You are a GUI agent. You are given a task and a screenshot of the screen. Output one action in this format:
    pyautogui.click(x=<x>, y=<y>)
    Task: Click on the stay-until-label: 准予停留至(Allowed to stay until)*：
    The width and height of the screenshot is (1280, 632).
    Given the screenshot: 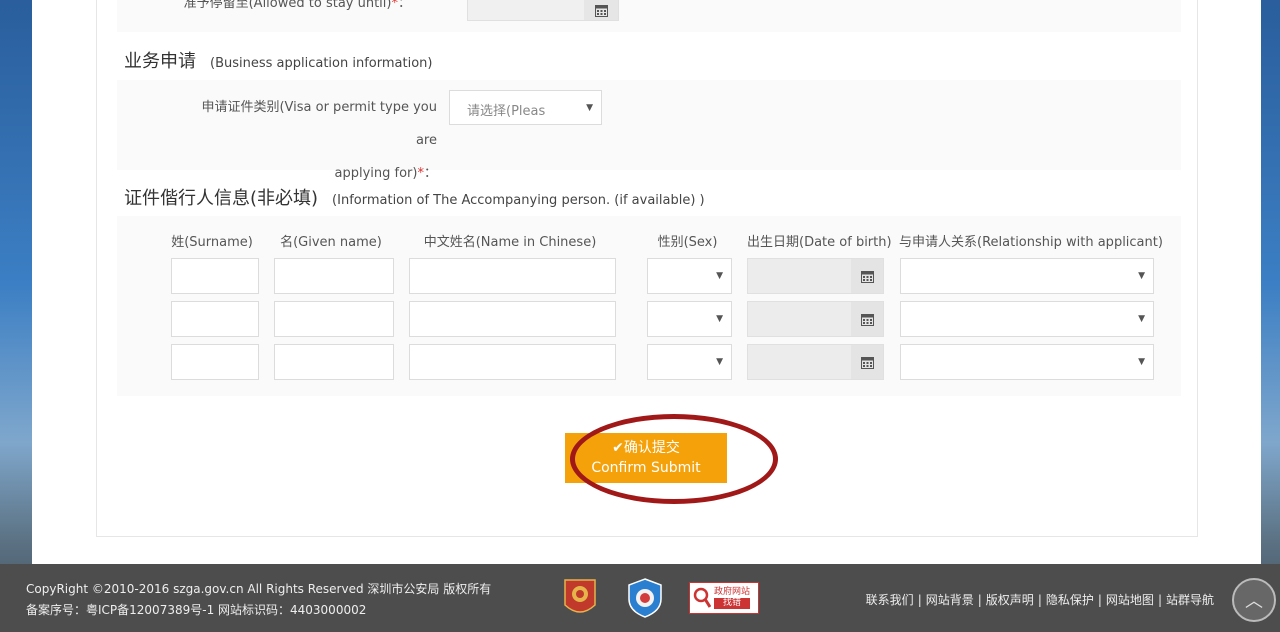 What is the action you would take?
    pyautogui.click(x=297, y=5)
    